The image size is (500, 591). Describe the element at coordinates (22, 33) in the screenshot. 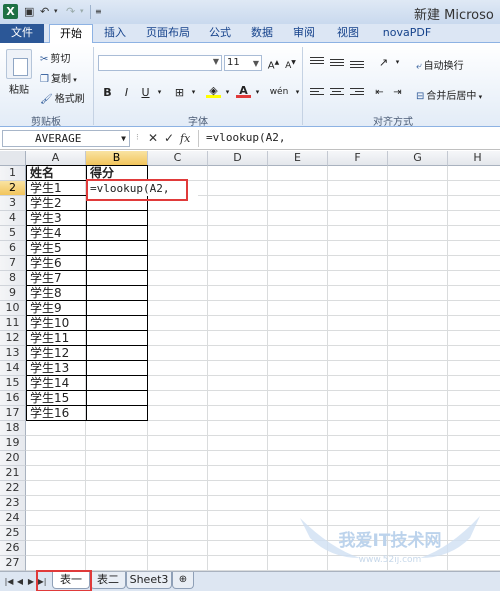

I see `tab-file: 文件` at that location.